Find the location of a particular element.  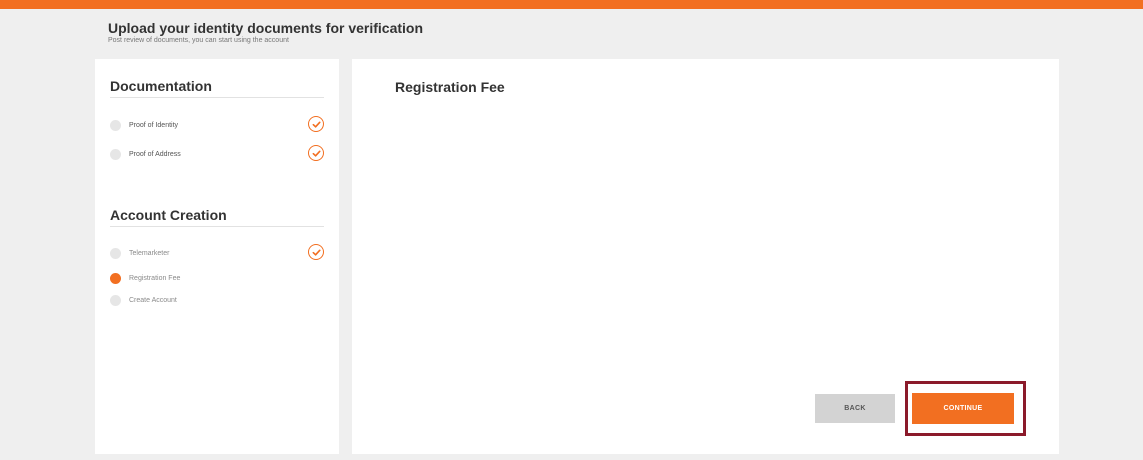

back-button: BACK is located at coordinates (855, 408).